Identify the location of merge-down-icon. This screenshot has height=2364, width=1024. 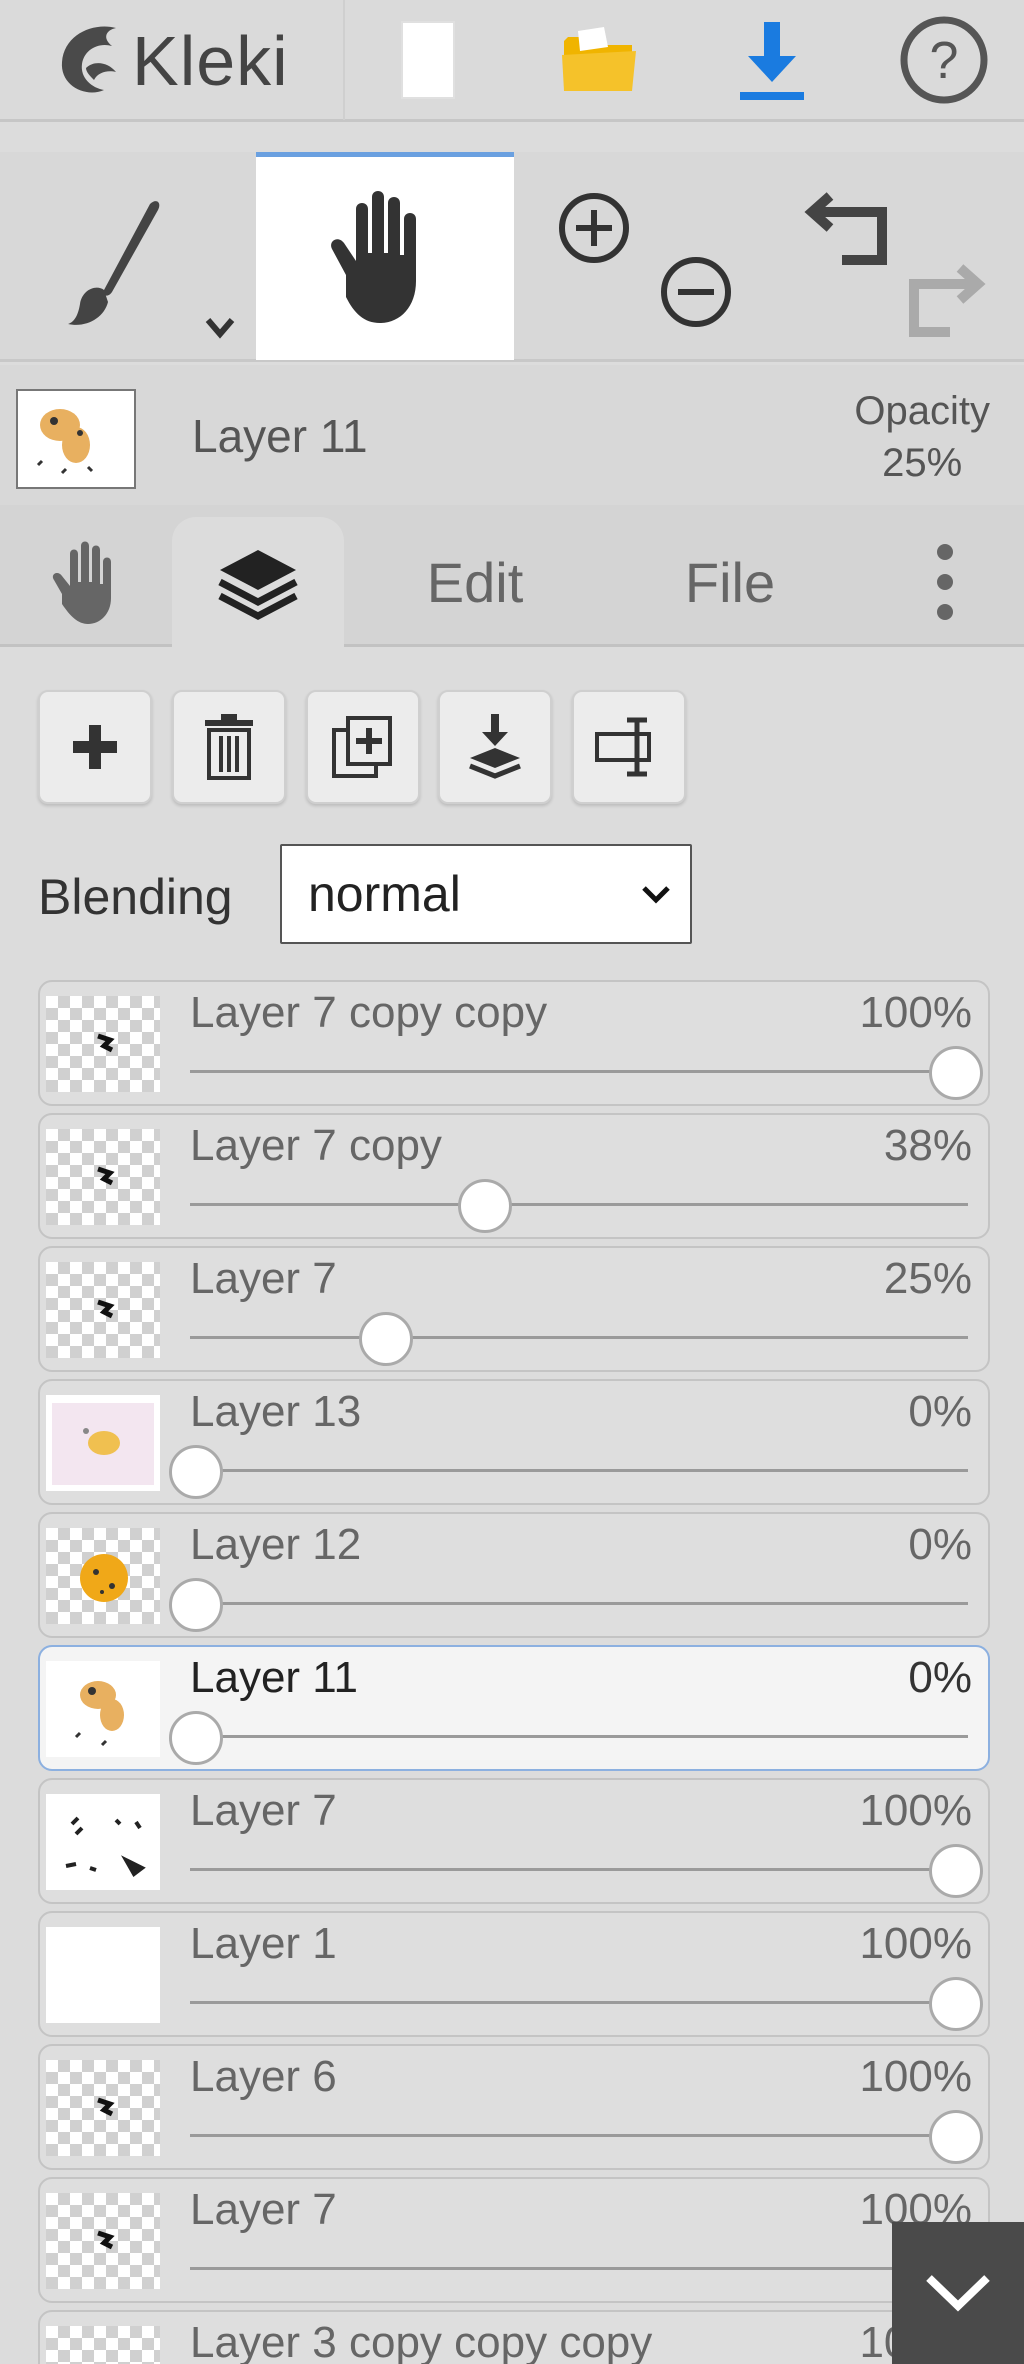
(495, 746).